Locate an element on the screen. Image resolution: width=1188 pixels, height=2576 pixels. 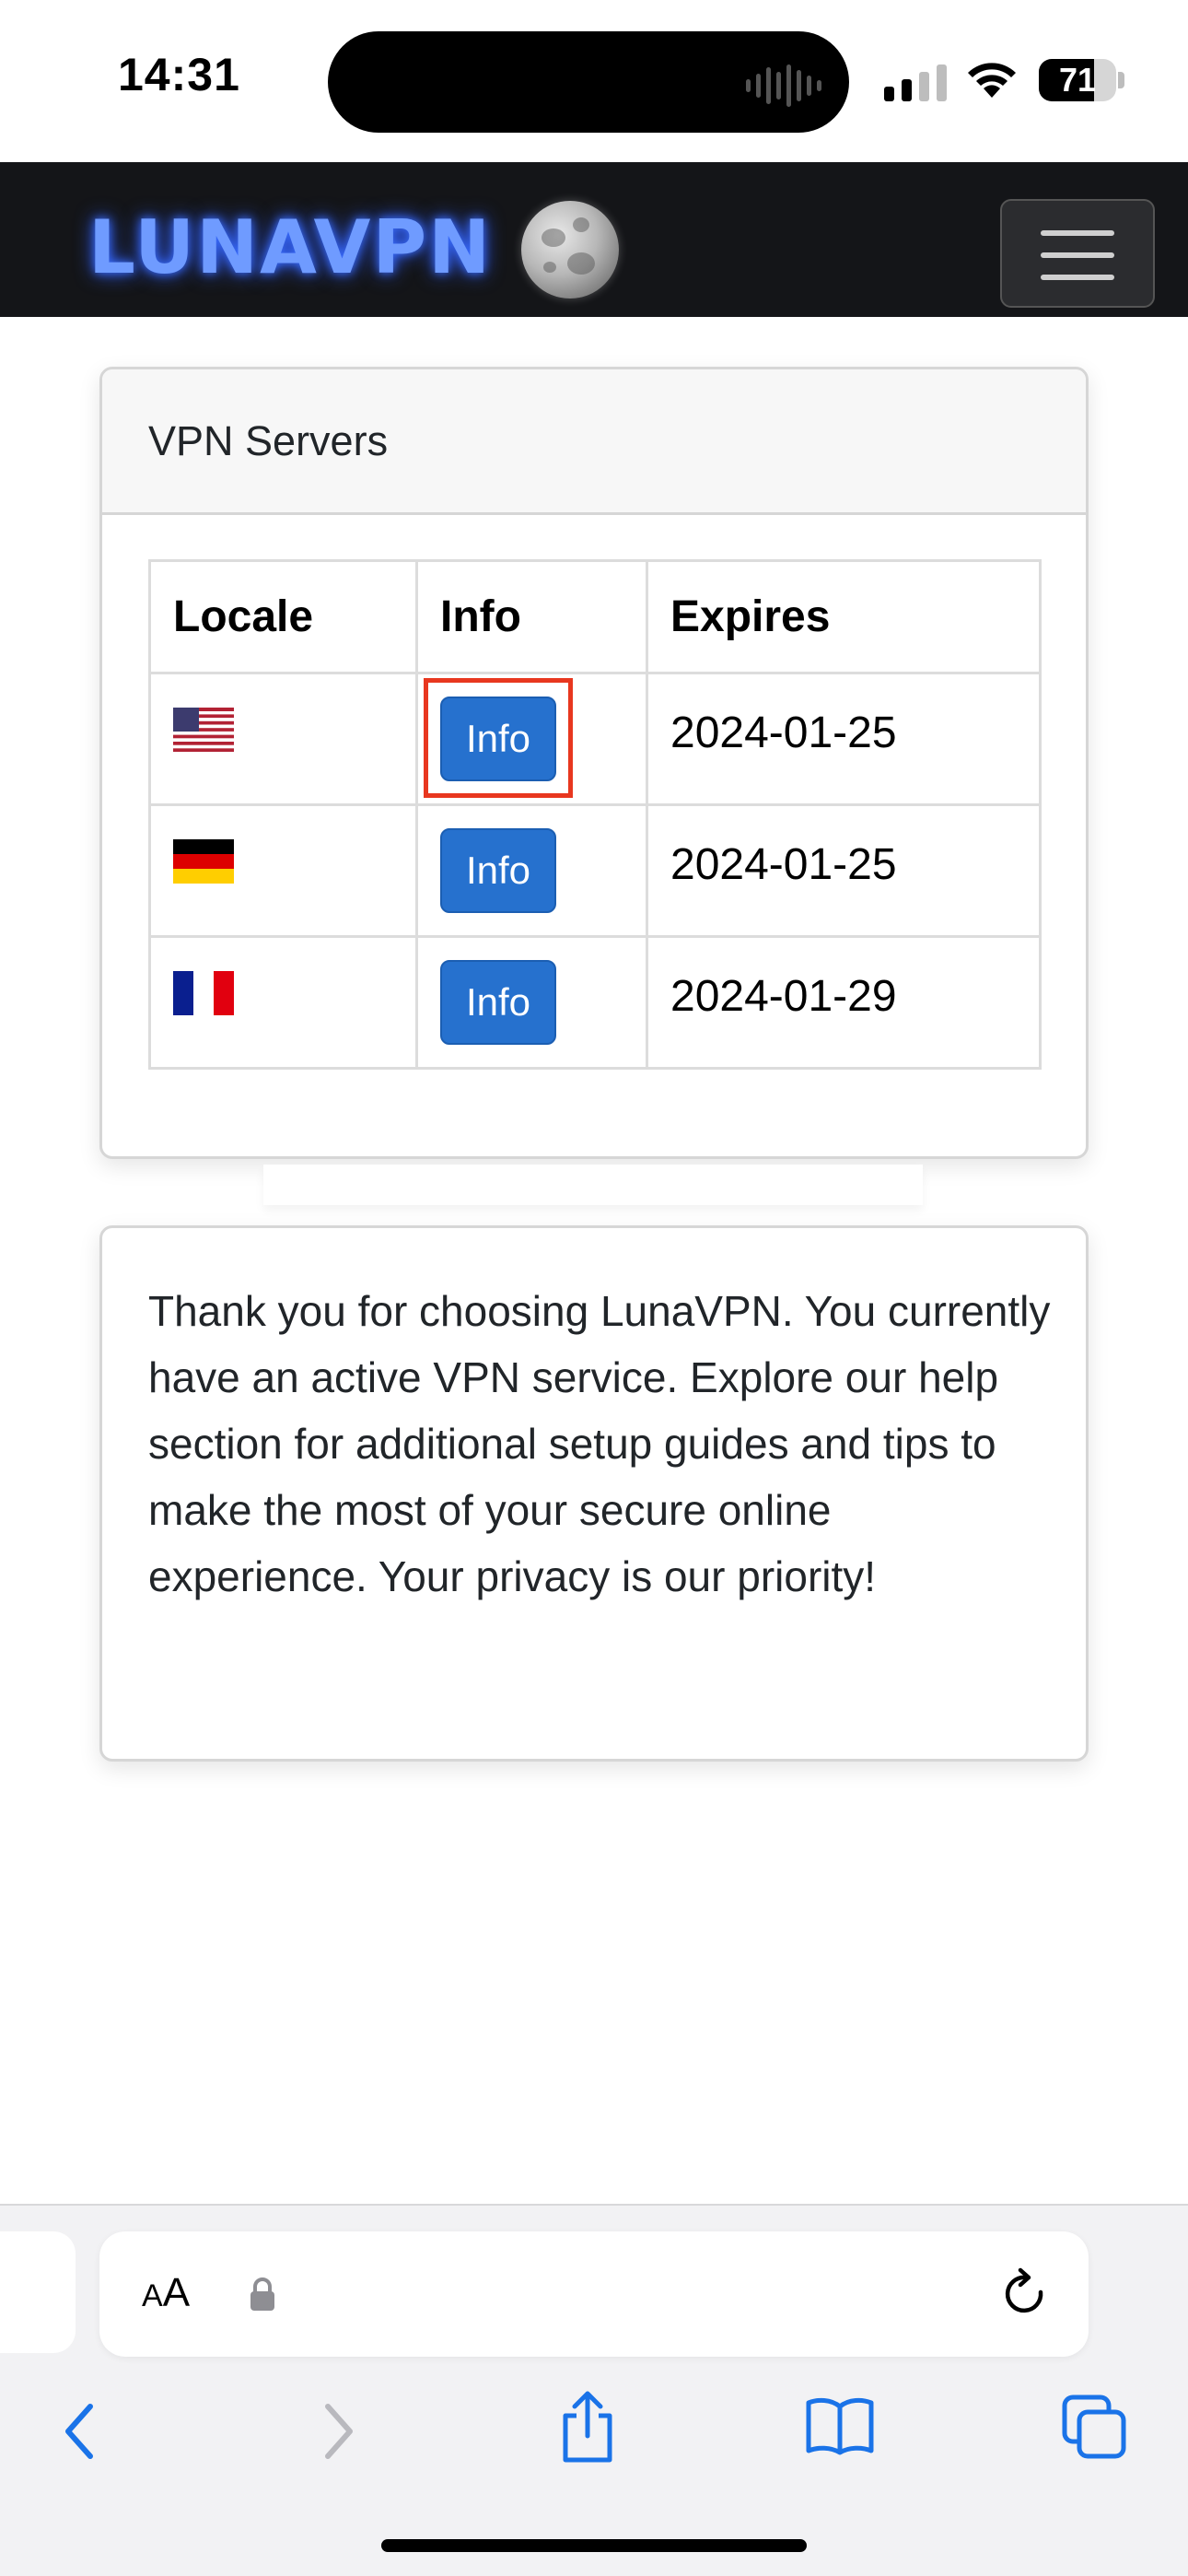
column-header-expires: Expires is located at coordinates (844, 616).